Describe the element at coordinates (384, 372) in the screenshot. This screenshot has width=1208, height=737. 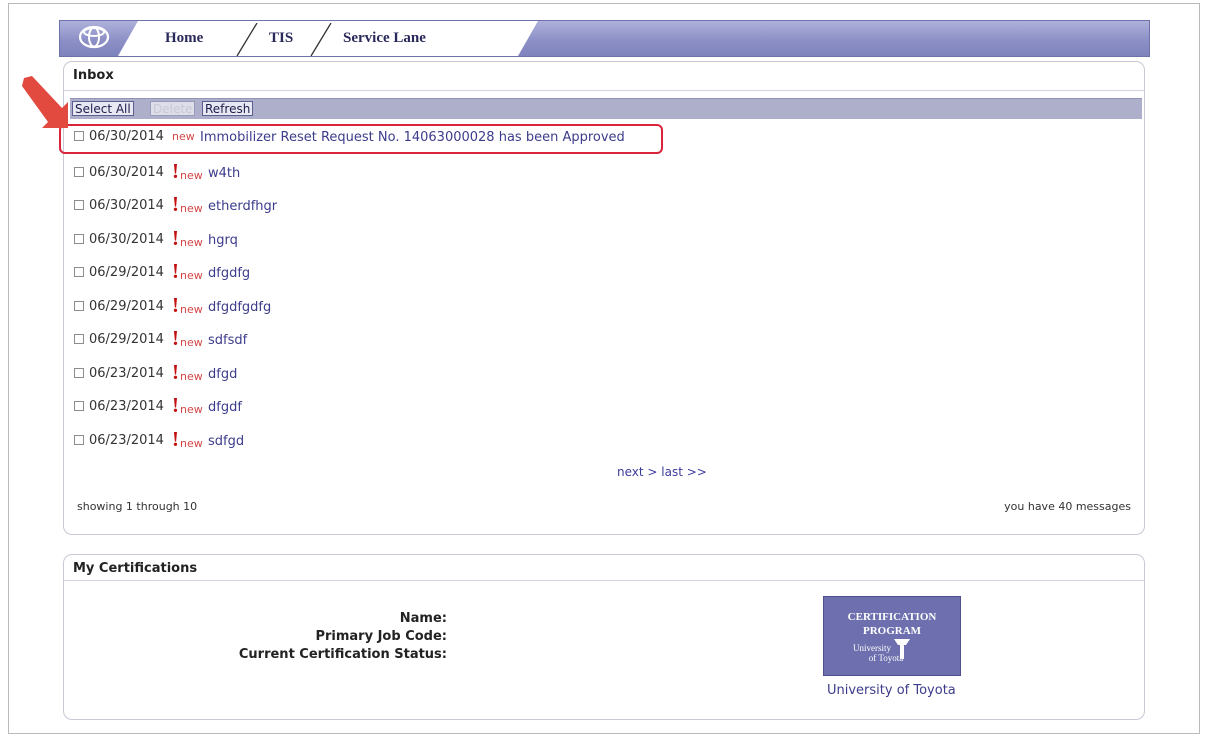
I see `message-row: 06/23/2014! new dfgd` at that location.